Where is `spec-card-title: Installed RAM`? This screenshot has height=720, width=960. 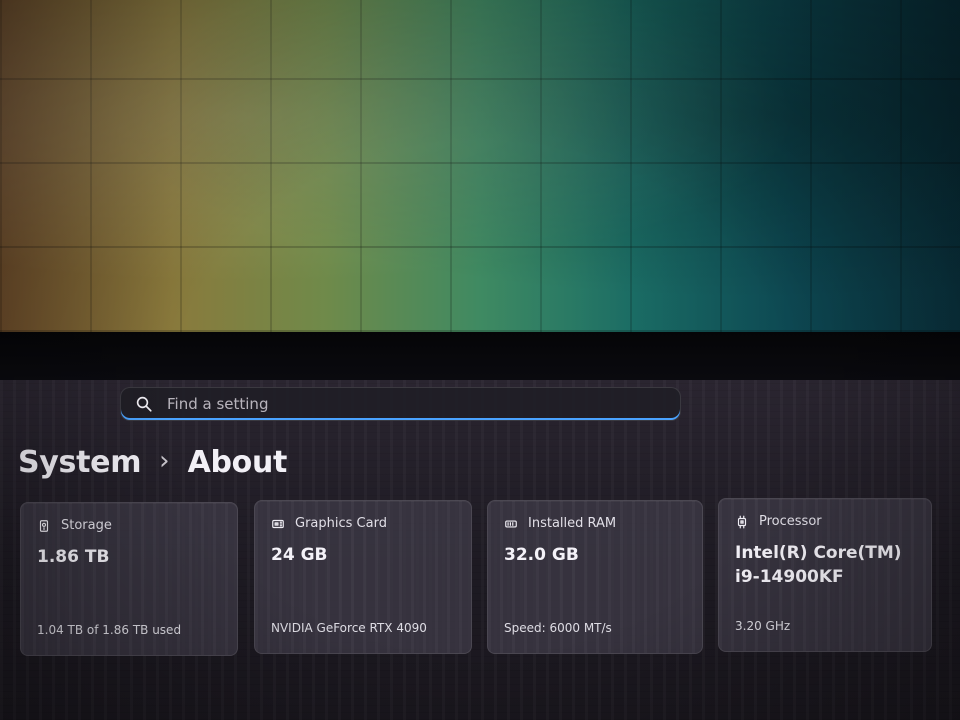
spec-card-title: Installed RAM is located at coordinates (560, 523).